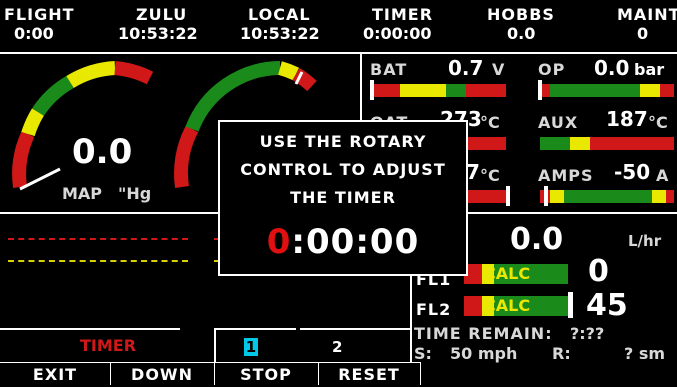  Describe the element at coordinates (645, 241) in the screenshot. I see `fuel-flow-unit: L/hr` at that location.